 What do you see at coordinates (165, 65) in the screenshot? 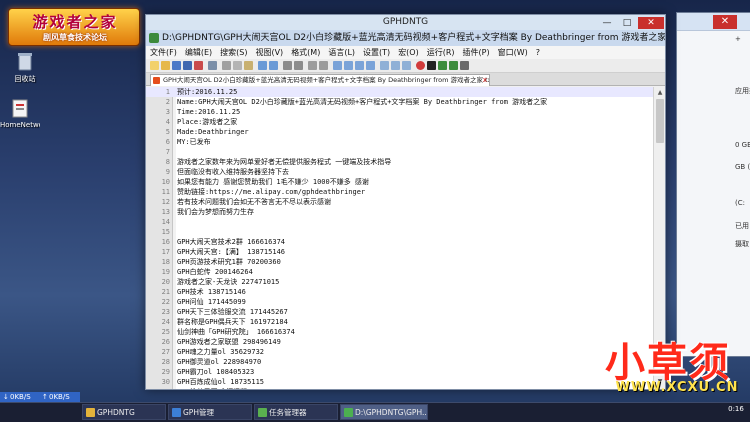
I see `open-file-icon` at bounding box center [165, 65].